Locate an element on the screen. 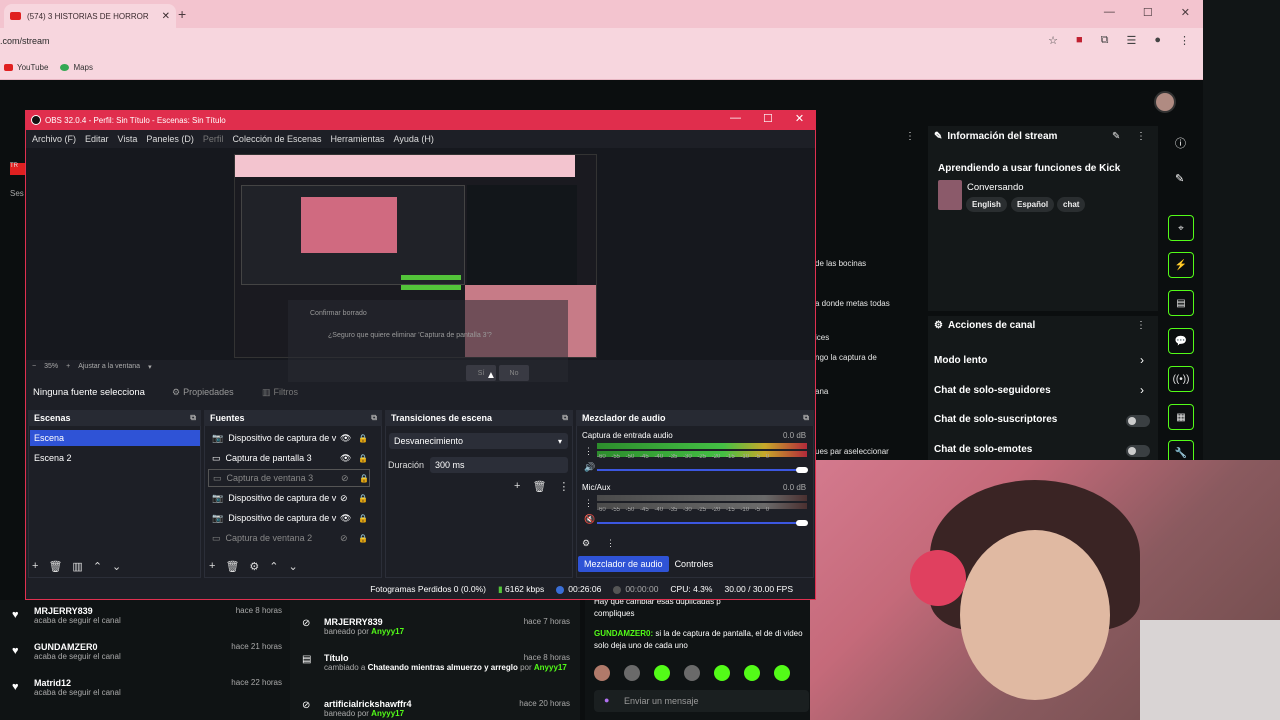  gear-icon: ⚙ is located at coordinates (254, 566).